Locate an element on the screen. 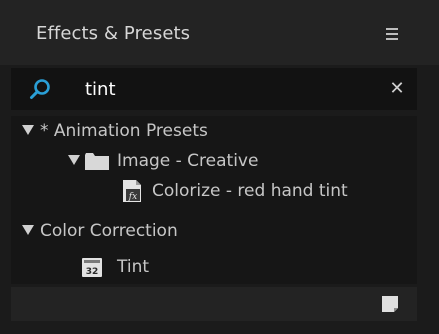  folder-icon is located at coordinates (97, 161).